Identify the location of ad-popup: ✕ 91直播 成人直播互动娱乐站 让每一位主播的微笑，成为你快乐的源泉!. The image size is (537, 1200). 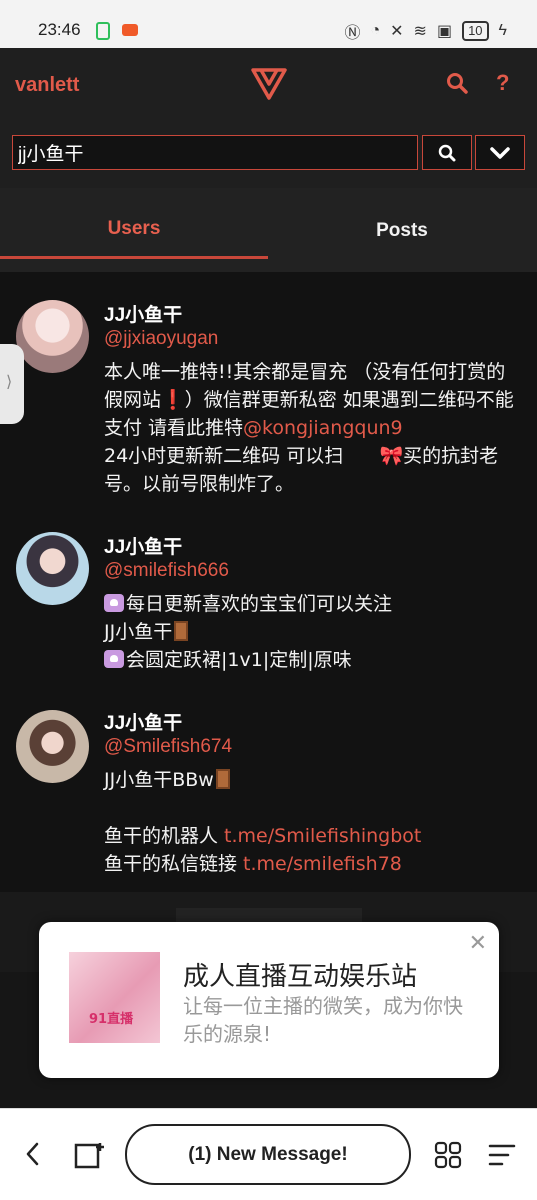
(269, 1000).